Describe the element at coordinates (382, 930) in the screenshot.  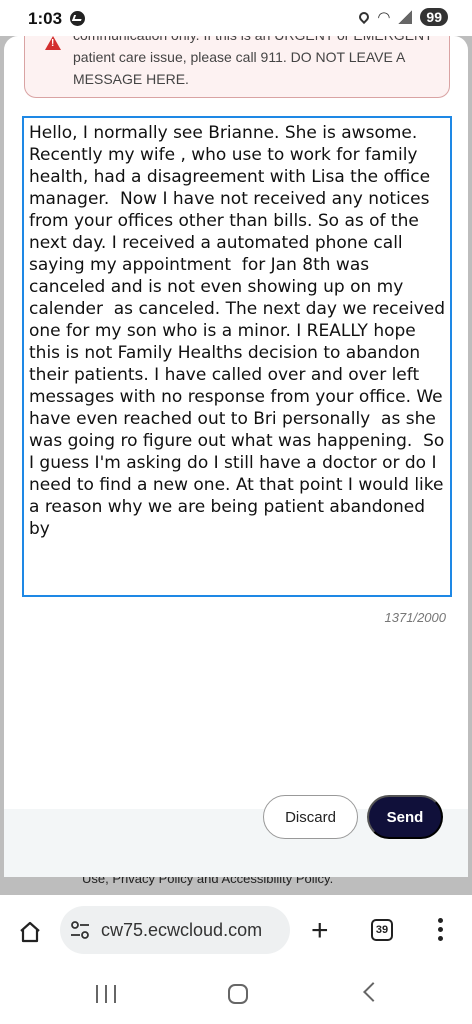
I see `tabs-icon: 39` at that location.